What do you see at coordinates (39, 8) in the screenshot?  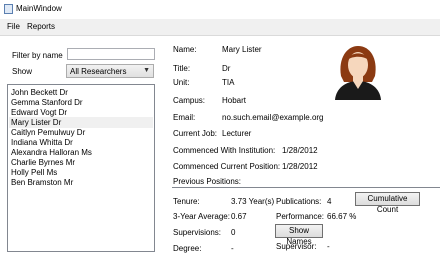 I see `window-title: MainWindow` at bounding box center [39, 8].